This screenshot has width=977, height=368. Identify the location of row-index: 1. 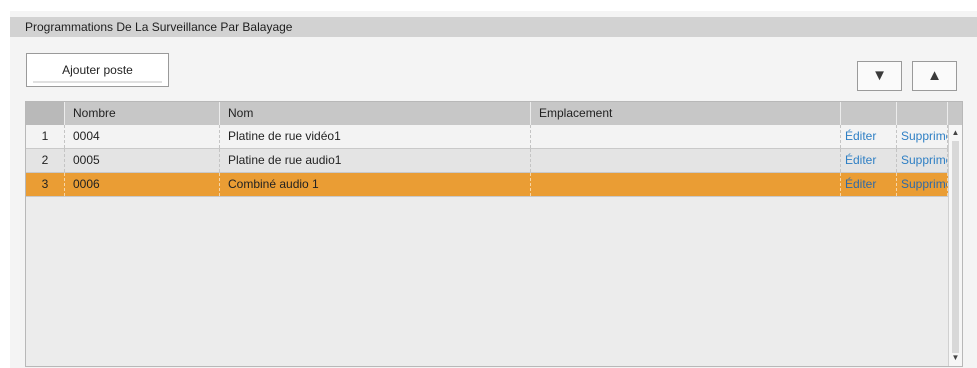
(45, 136).